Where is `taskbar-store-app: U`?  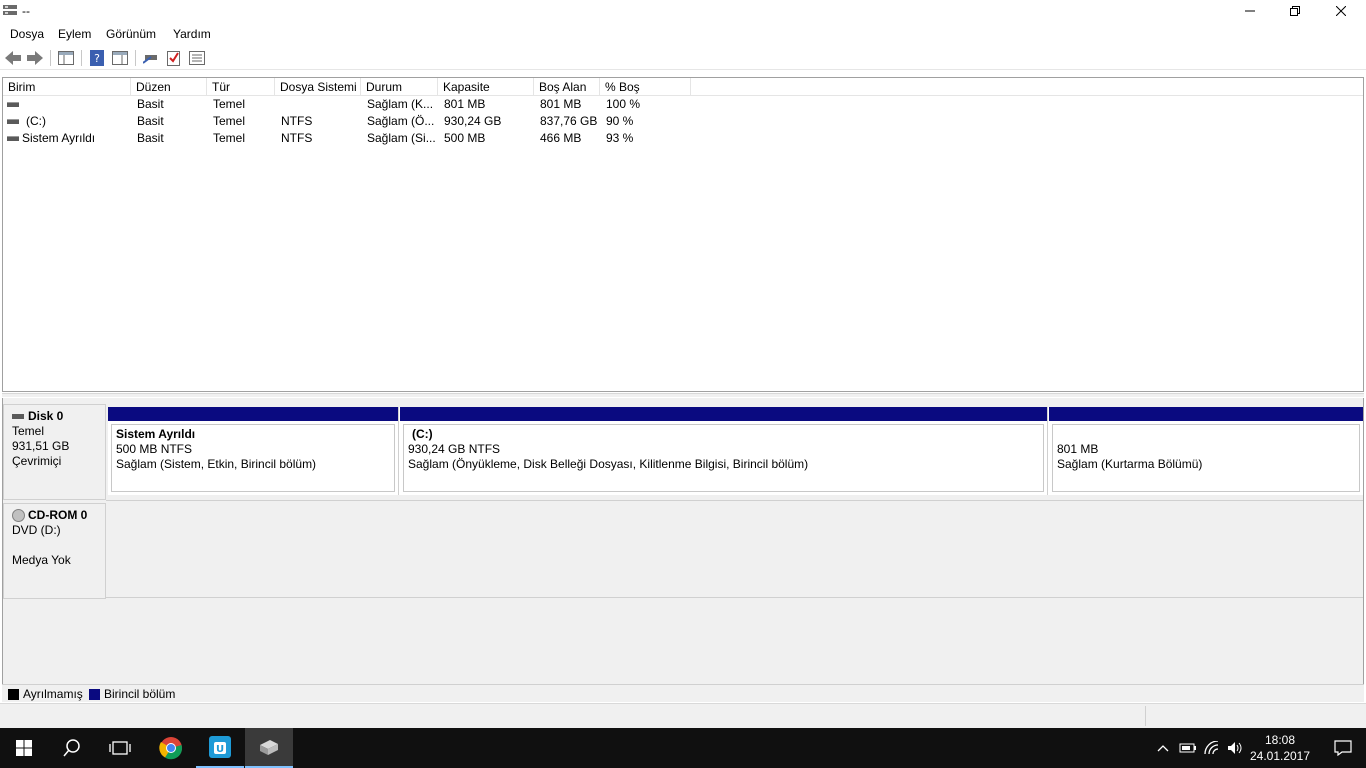
taskbar-store-app: U is located at coordinates (220, 748).